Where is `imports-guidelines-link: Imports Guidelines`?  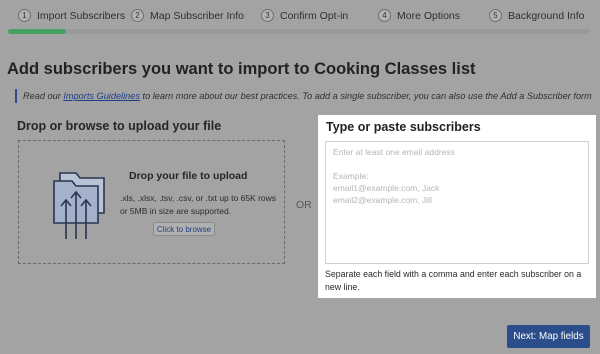 imports-guidelines-link: Imports Guidelines is located at coordinates (101, 96).